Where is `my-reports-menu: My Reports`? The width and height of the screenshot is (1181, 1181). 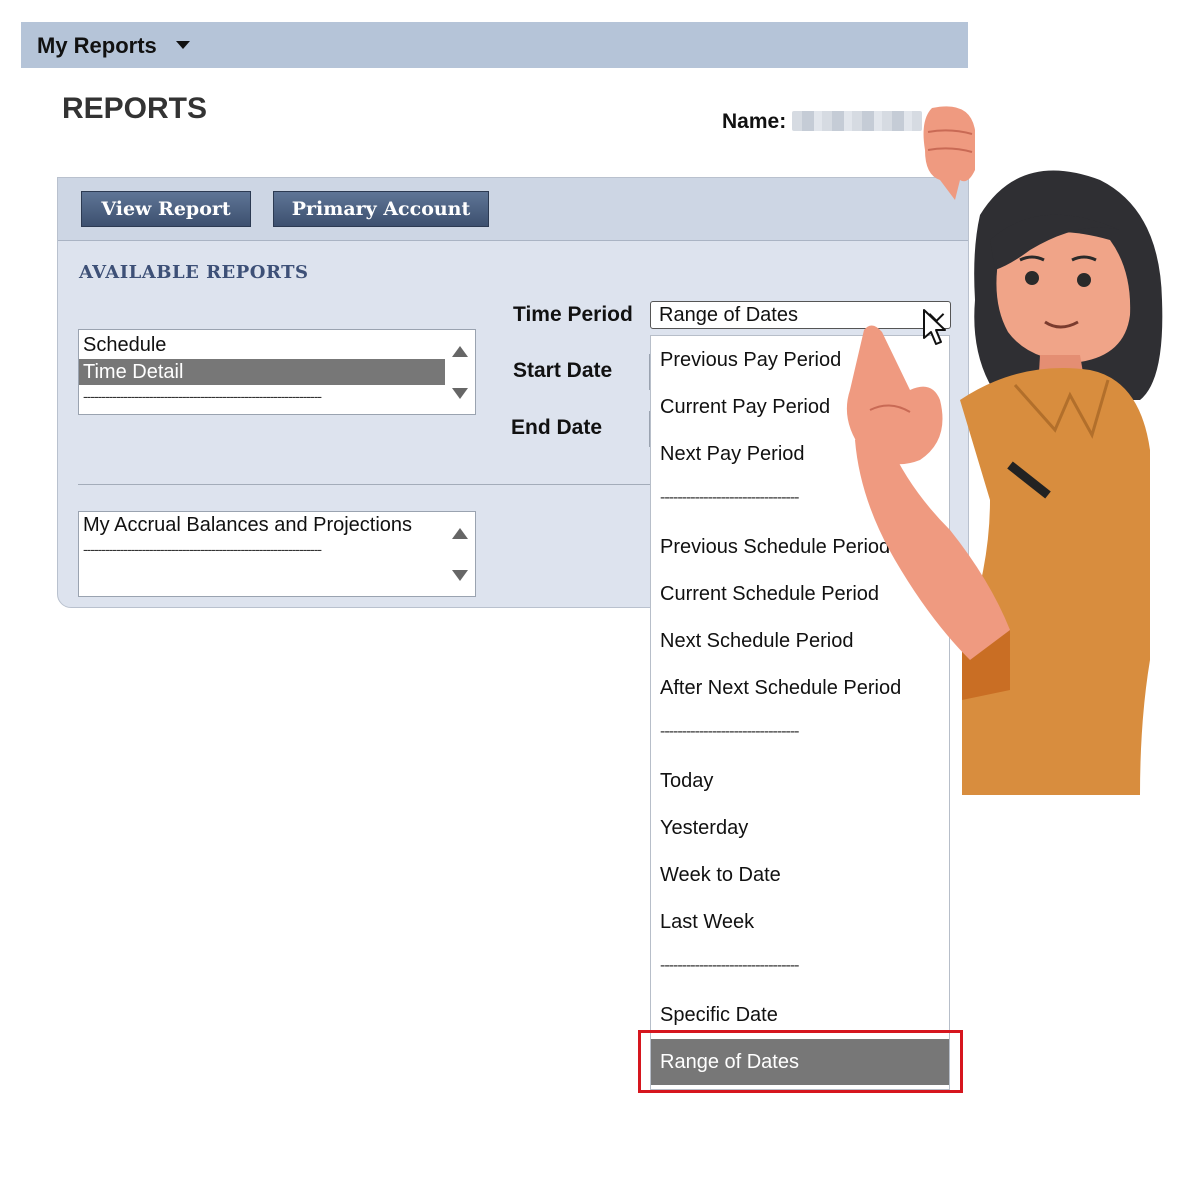
my-reports-menu: My Reports is located at coordinates (97, 46).